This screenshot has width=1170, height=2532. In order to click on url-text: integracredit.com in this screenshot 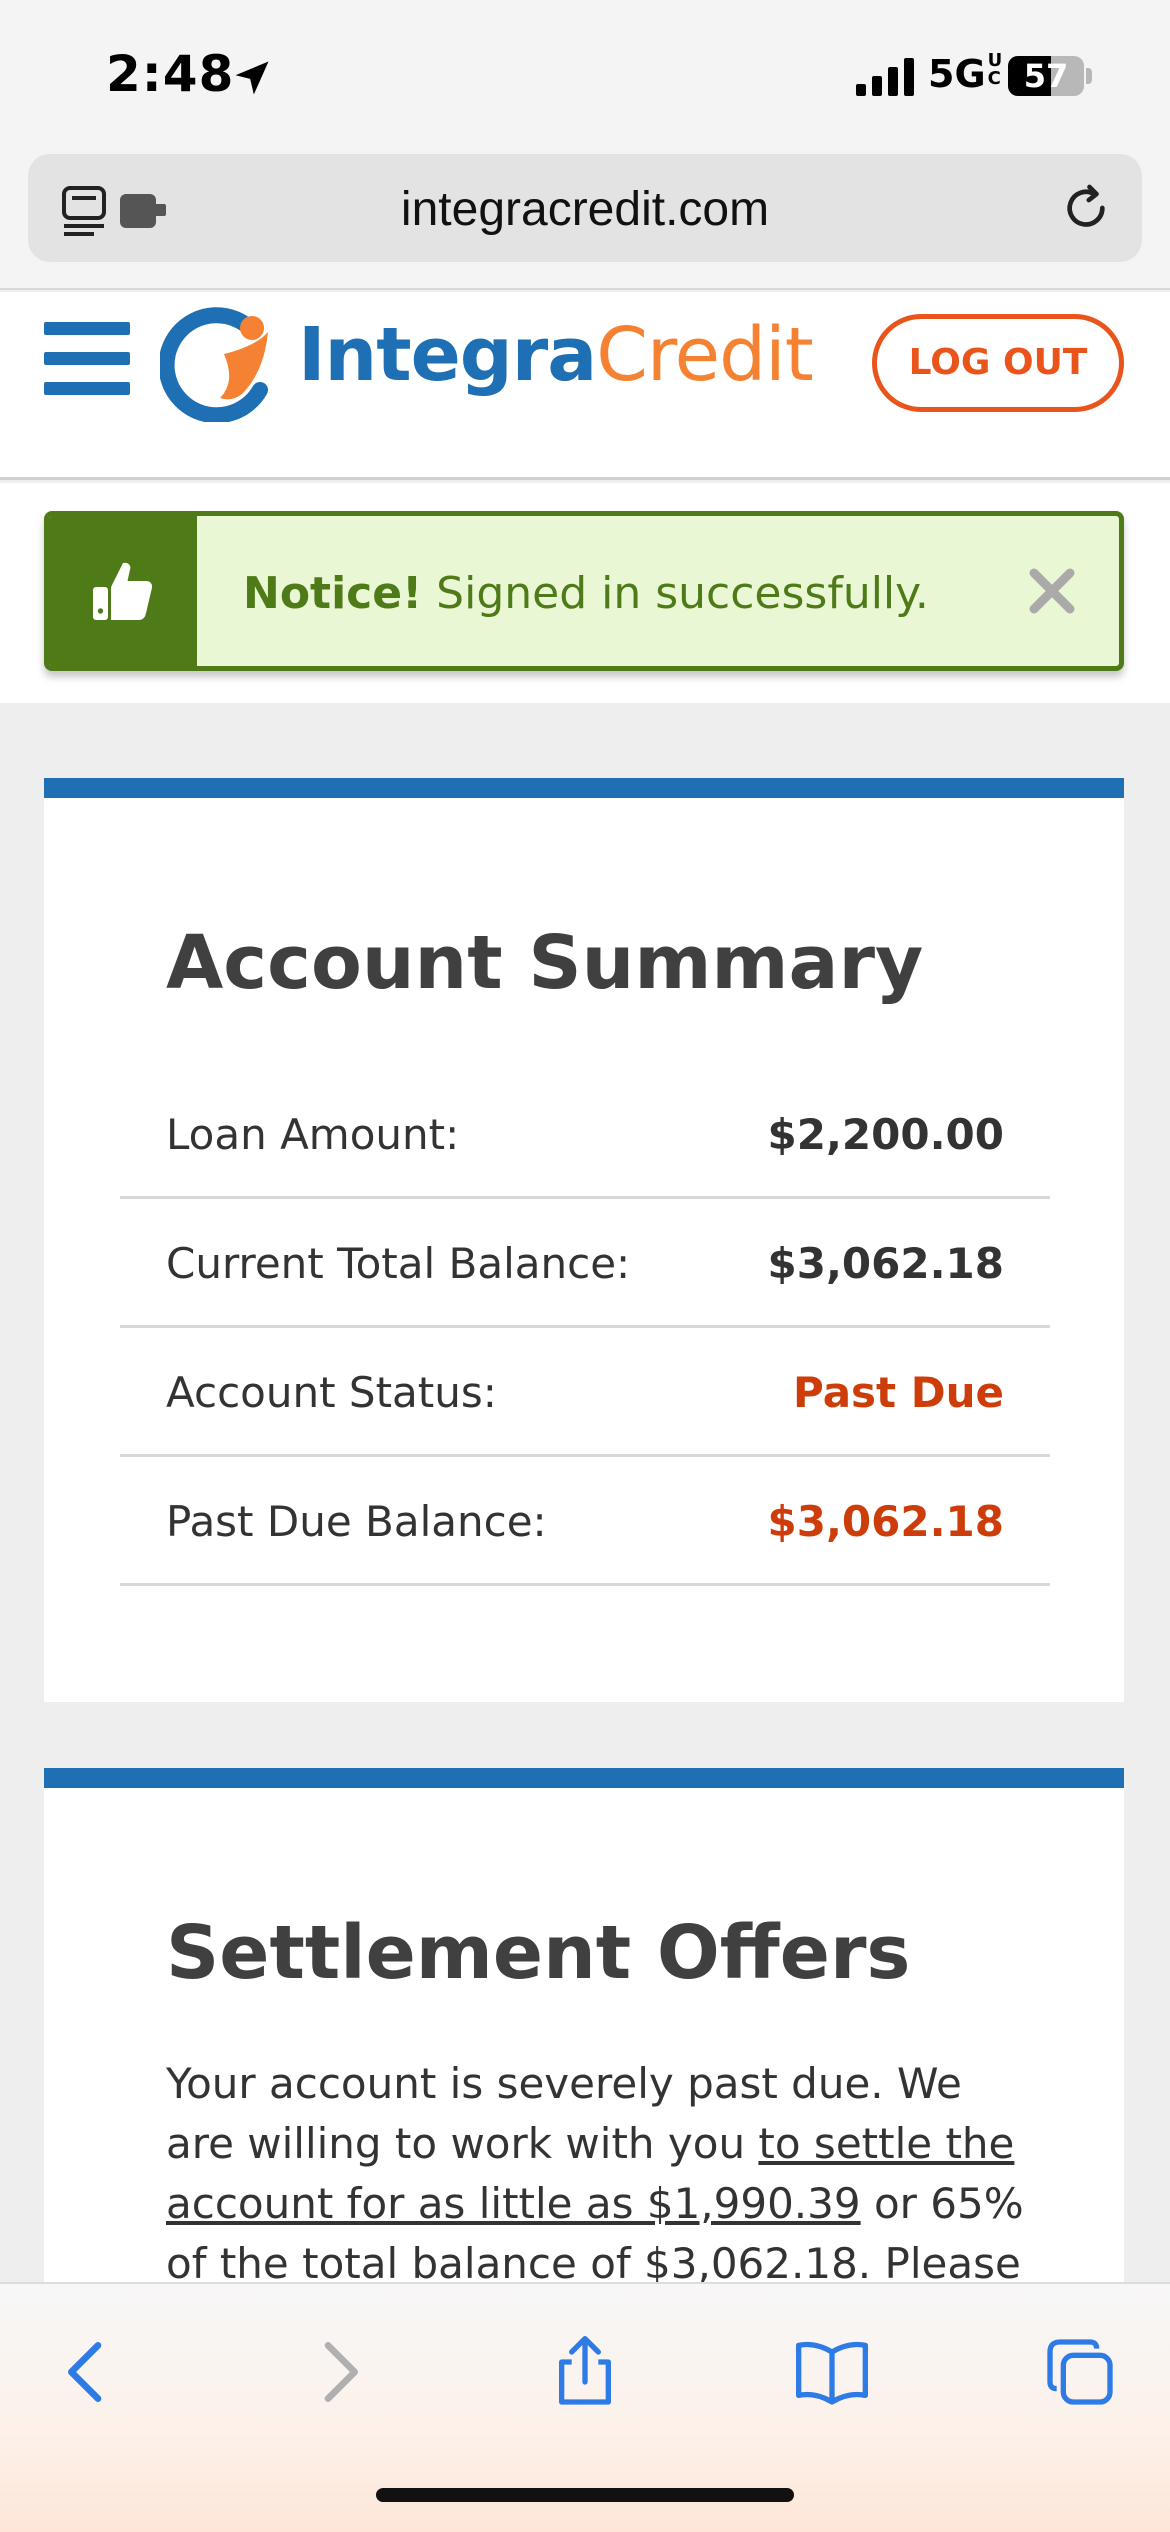, I will do `click(585, 209)`.